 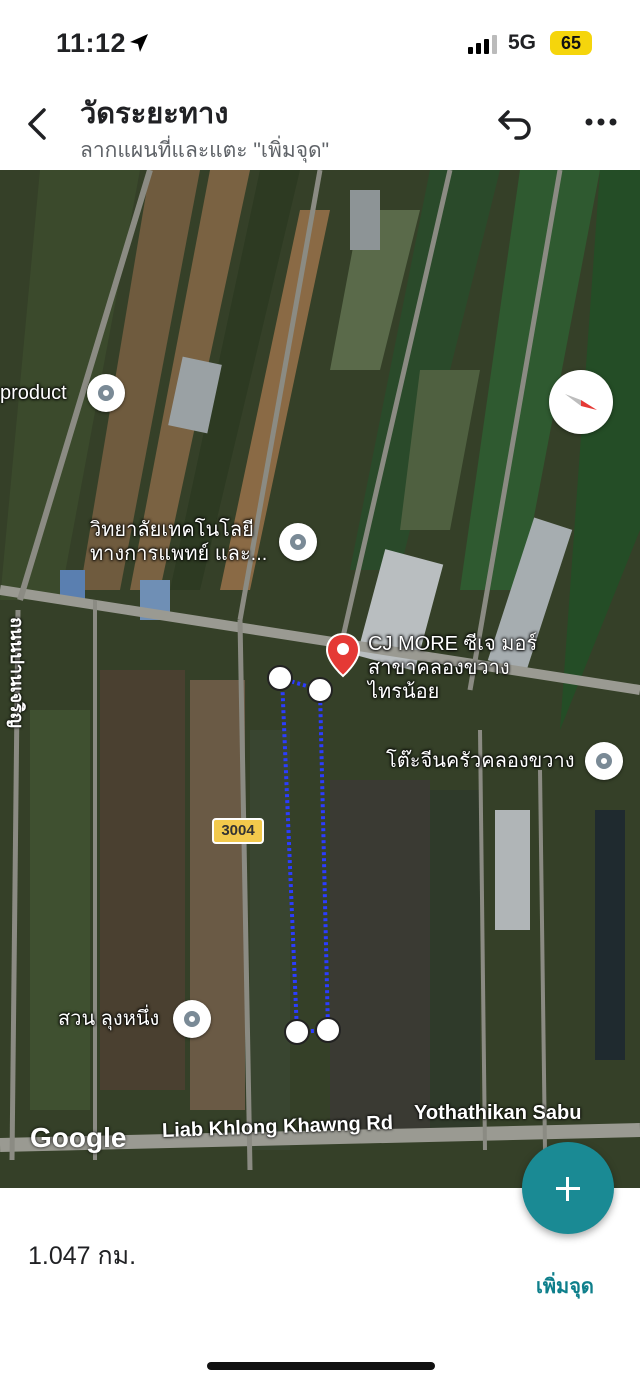 What do you see at coordinates (320, 127) in the screenshot?
I see `app-header: วัดระยะทาง ลากแผนที่และแตะ "เพิ่มจุด"` at bounding box center [320, 127].